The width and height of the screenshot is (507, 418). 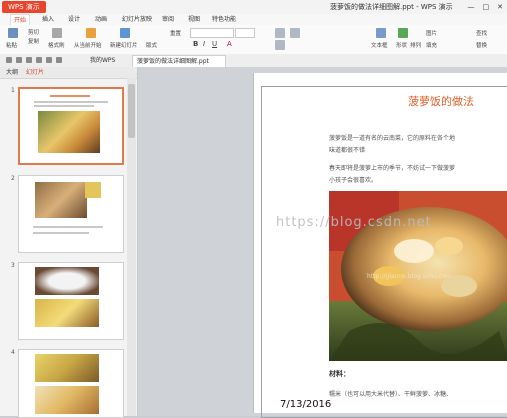 What do you see at coordinates (306, 404) in the screenshot?
I see `slide-date: 7/13/2016` at bounding box center [306, 404].